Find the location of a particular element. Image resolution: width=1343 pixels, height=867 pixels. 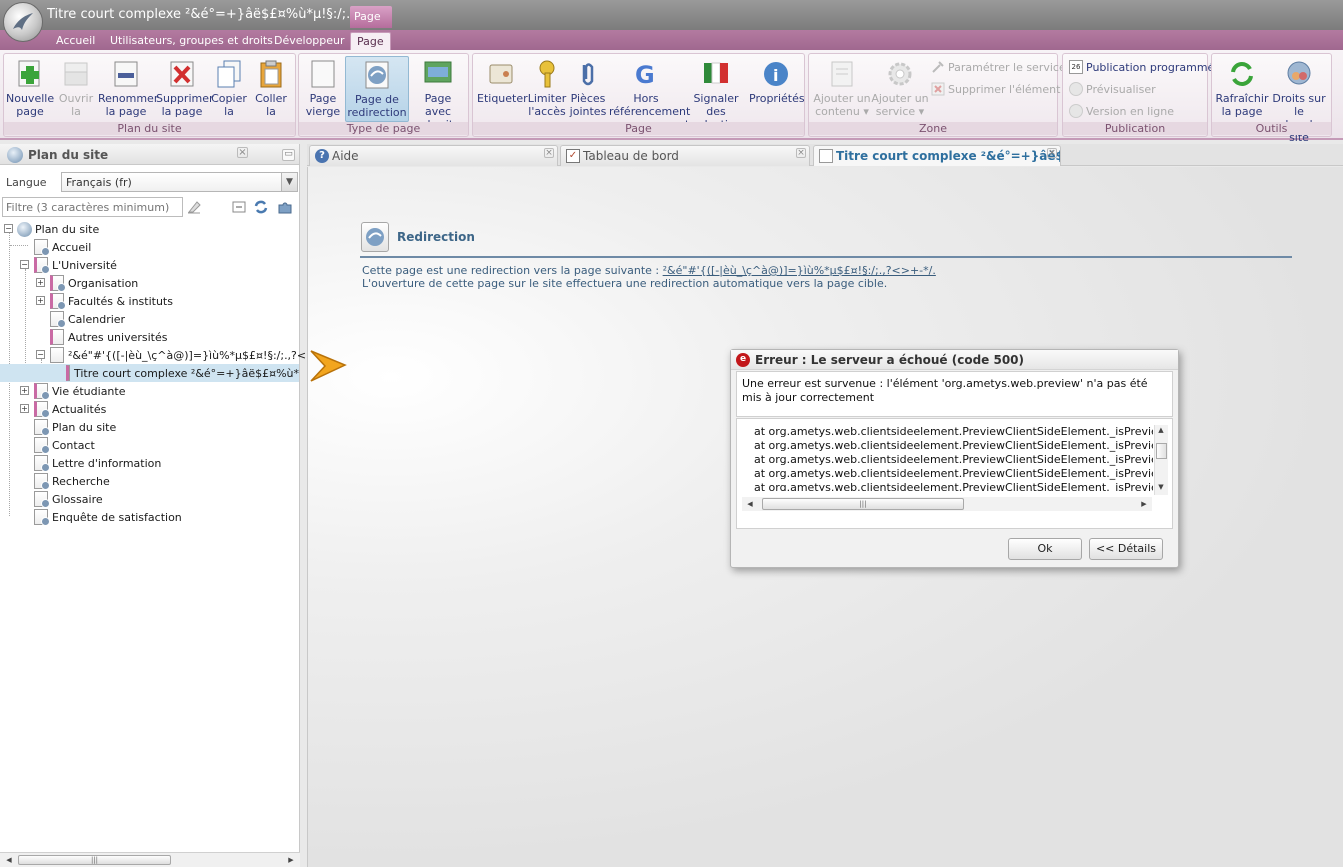

tab-page: Page is located at coordinates (370, 41).